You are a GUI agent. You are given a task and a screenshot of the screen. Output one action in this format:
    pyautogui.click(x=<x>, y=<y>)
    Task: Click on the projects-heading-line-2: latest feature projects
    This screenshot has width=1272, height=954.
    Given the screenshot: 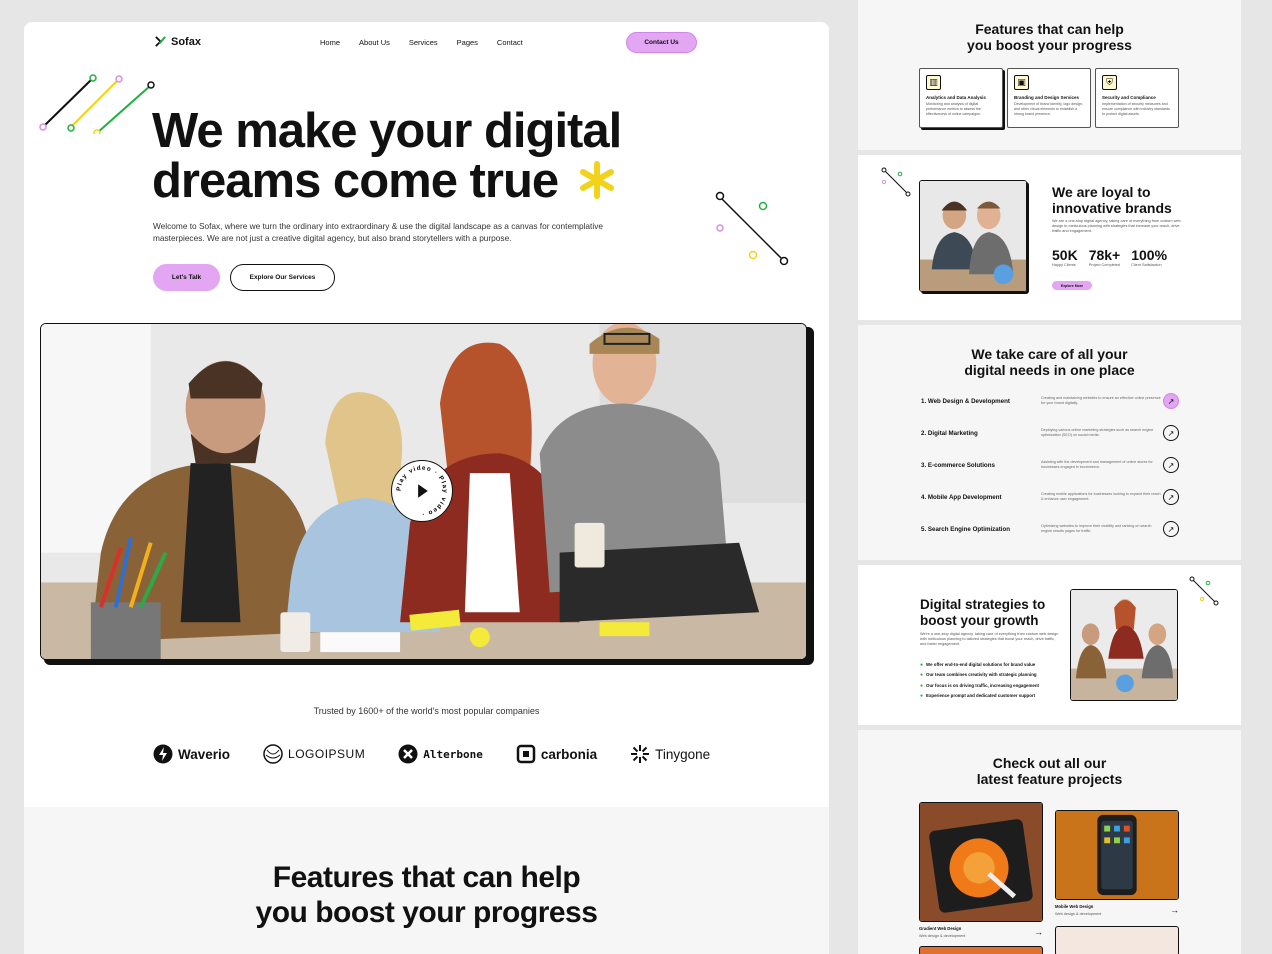 What is the action you would take?
    pyautogui.click(x=1049, y=779)
    